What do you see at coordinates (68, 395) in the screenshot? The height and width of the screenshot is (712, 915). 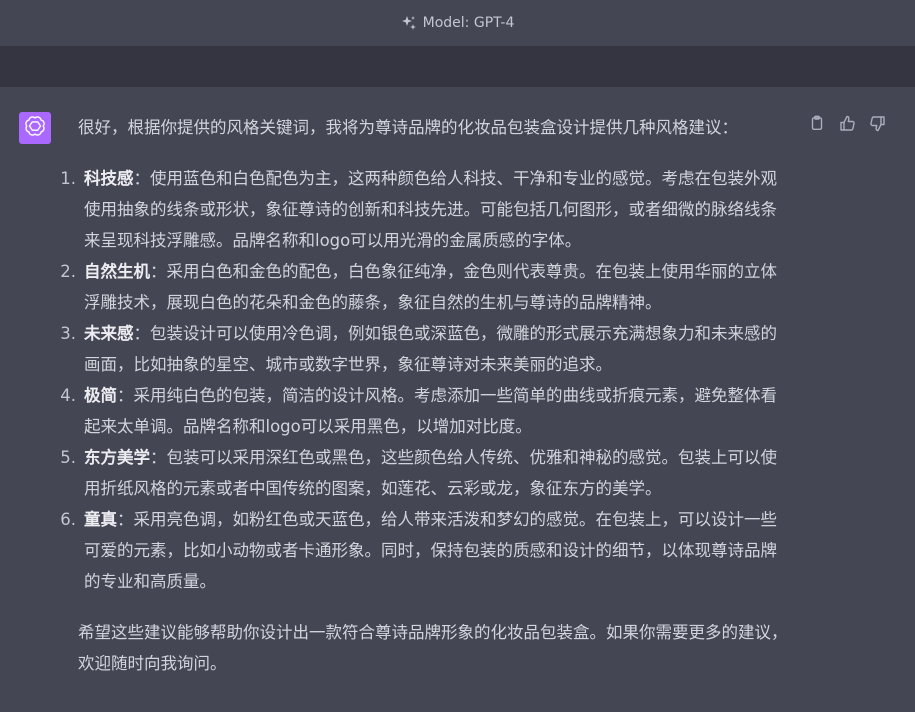 I see `list-number: 4.` at bounding box center [68, 395].